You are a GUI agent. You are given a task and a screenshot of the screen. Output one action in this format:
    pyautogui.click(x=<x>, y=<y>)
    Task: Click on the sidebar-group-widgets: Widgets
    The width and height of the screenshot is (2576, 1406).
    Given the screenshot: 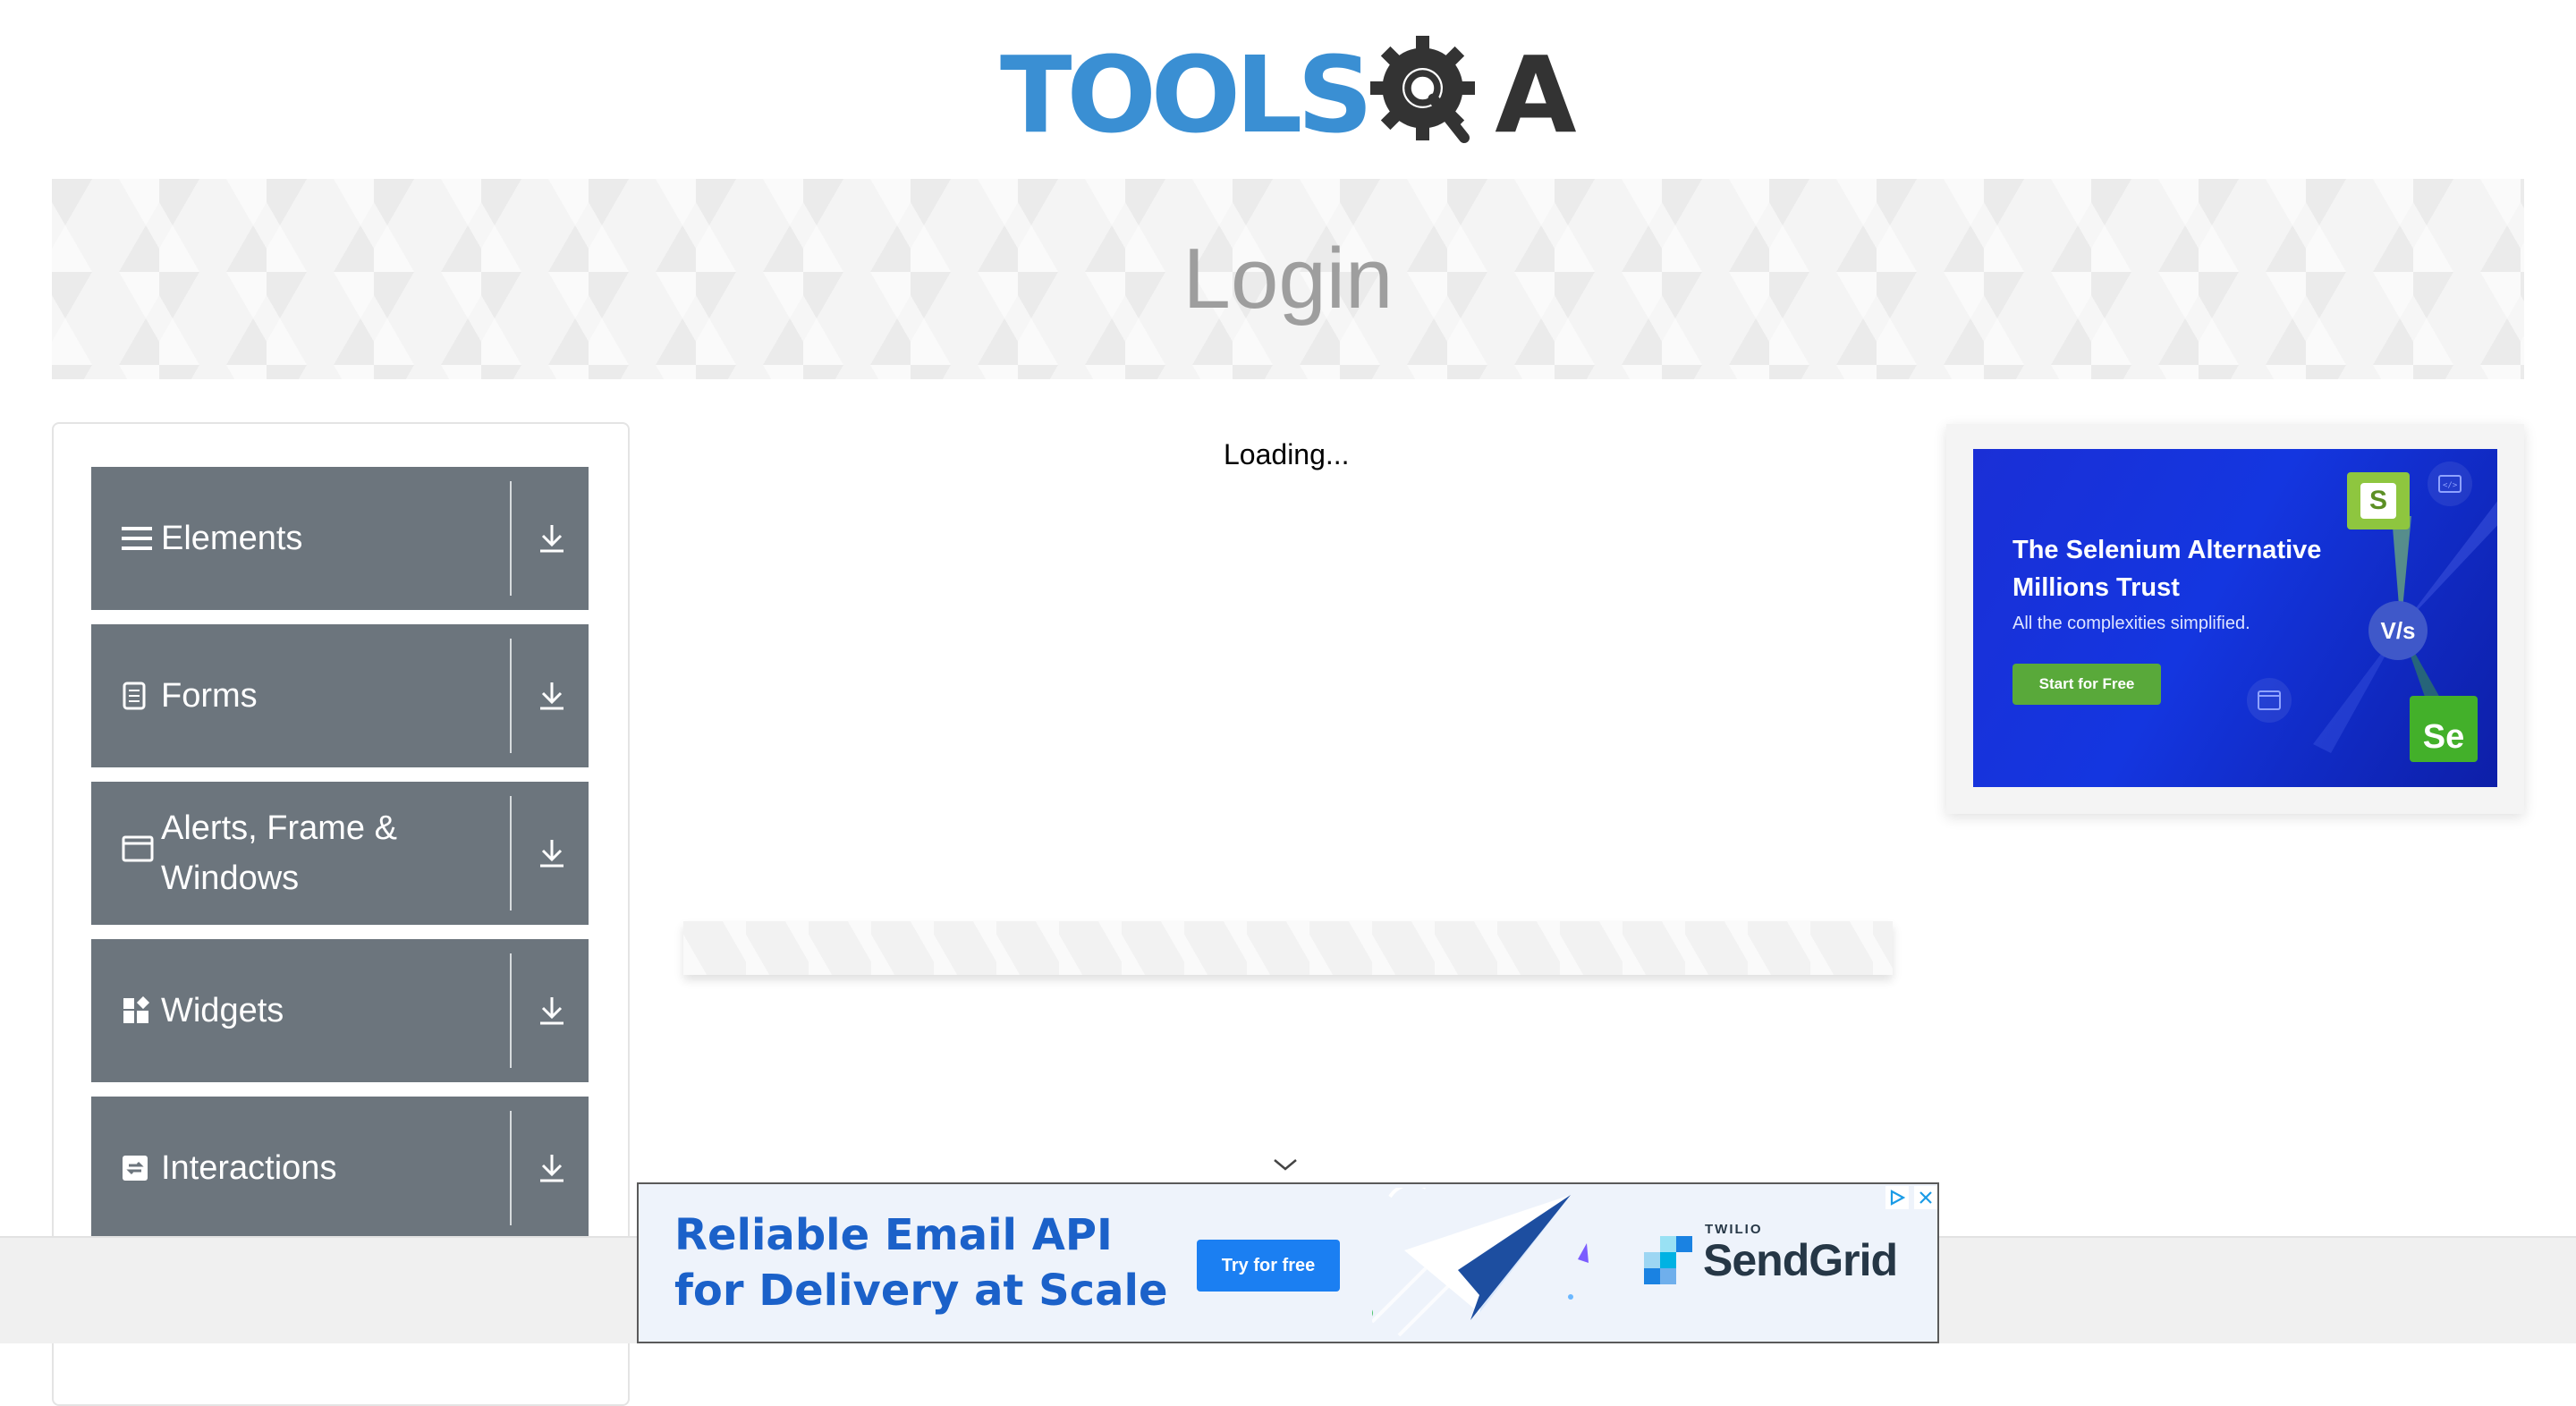 What is the action you would take?
    pyautogui.click(x=340, y=1011)
    